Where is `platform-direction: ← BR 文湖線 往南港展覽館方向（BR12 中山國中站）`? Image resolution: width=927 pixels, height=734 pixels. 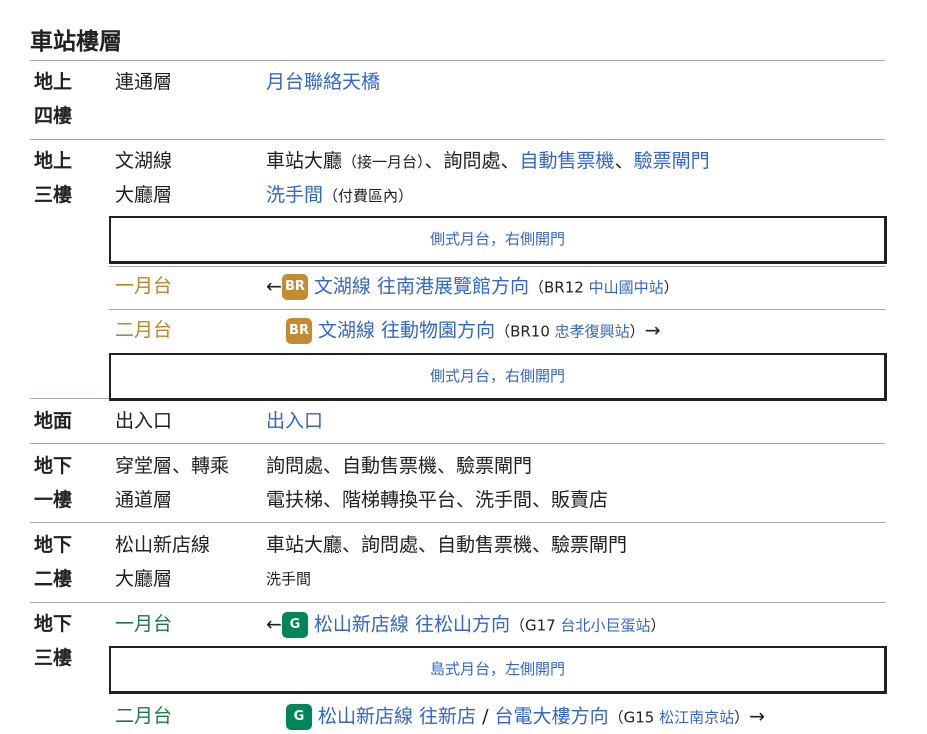 platform-direction: ← BR 文湖線 往南港展覽館方向（BR12 中山國中站） is located at coordinates (472, 287).